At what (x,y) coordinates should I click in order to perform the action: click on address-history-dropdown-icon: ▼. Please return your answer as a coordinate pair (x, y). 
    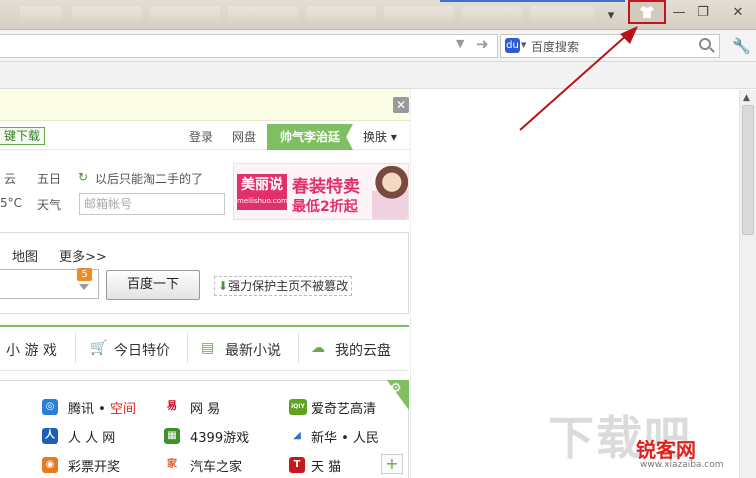
    Looking at the image, I should click on (460, 43).